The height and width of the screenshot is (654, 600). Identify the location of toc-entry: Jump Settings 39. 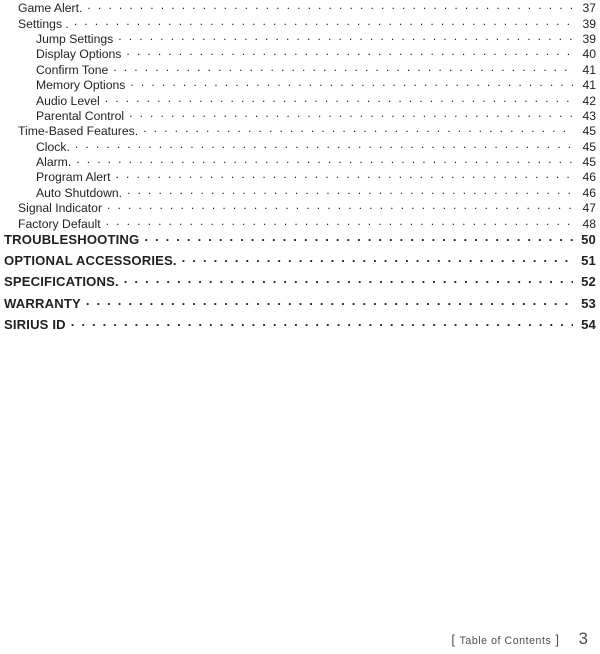
(300, 38).